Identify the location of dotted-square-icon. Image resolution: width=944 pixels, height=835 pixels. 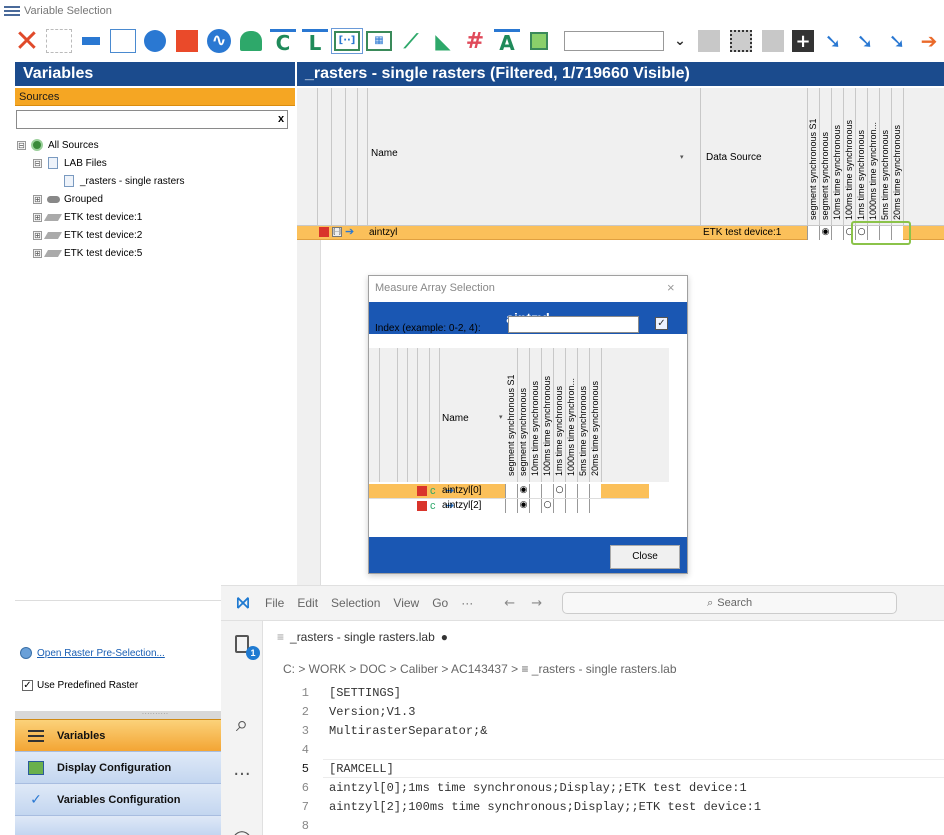
(741, 41).